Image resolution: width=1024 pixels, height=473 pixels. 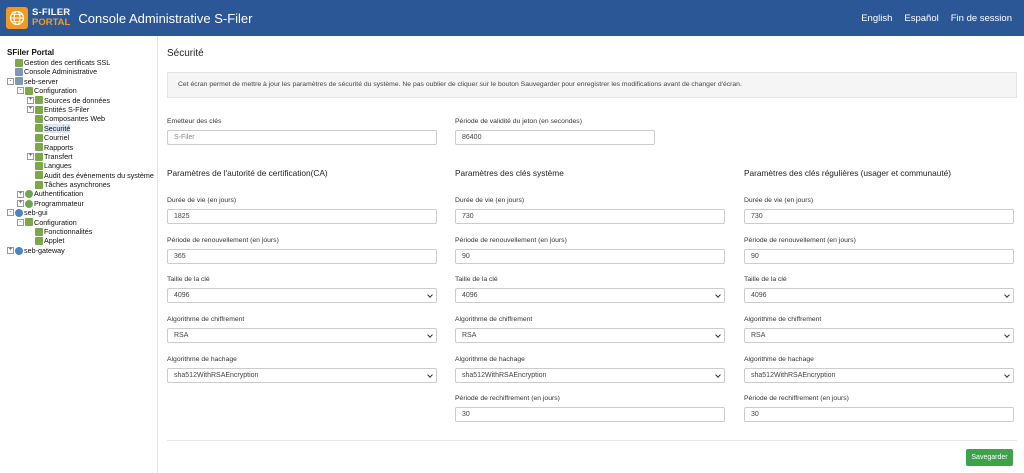 I want to click on section-title: Paramètres des clés système, so click(x=509, y=173).